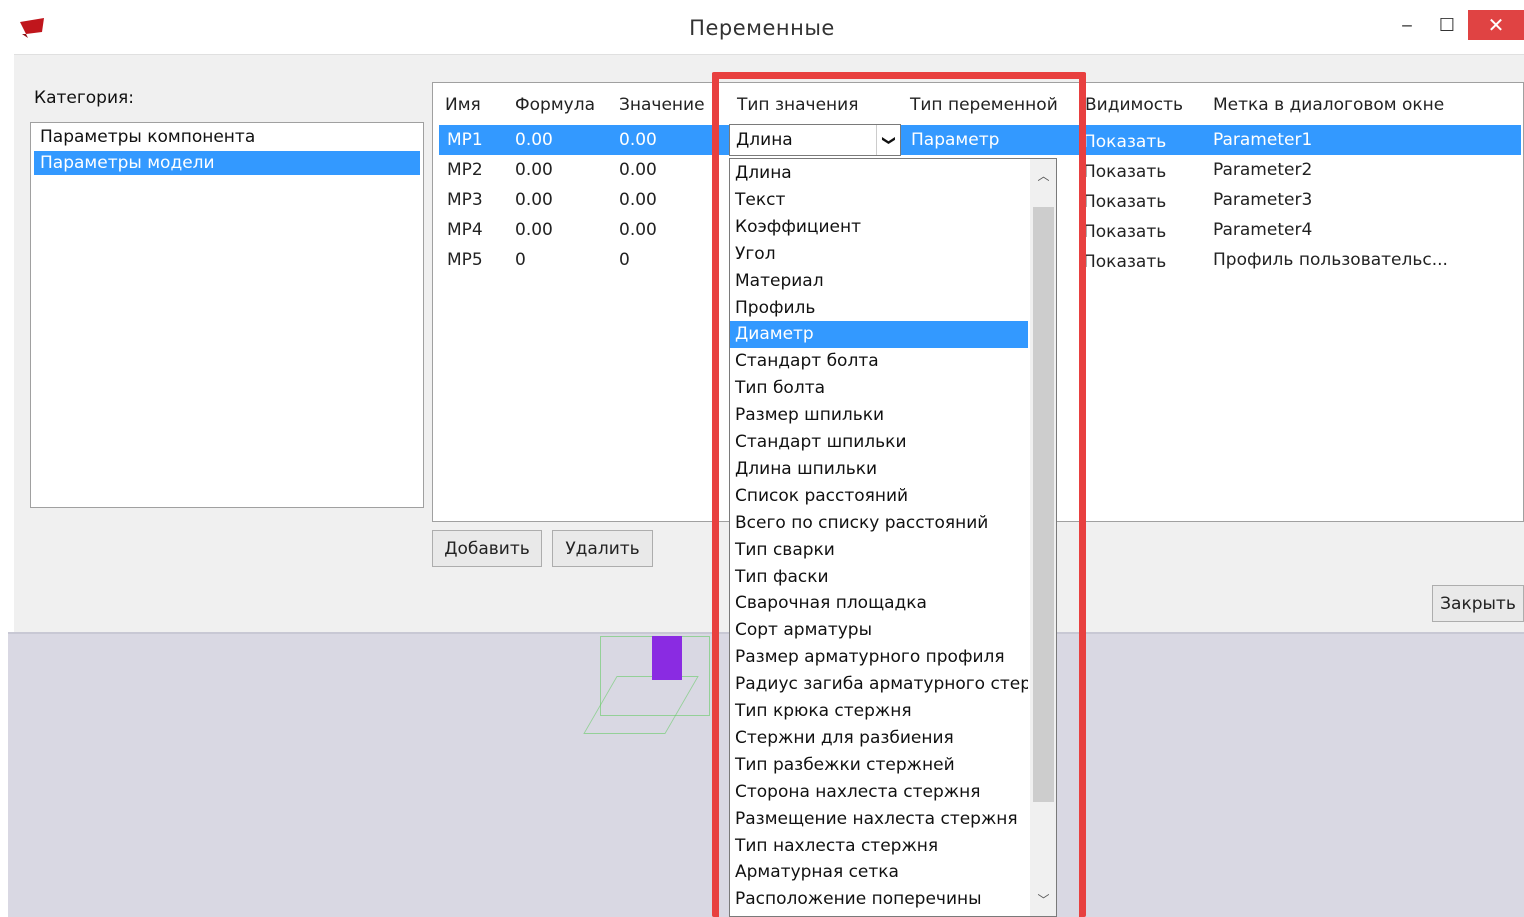 The width and height of the screenshot is (1524, 917). I want to click on scroll-down-icon: ﹀, so click(1043, 899).